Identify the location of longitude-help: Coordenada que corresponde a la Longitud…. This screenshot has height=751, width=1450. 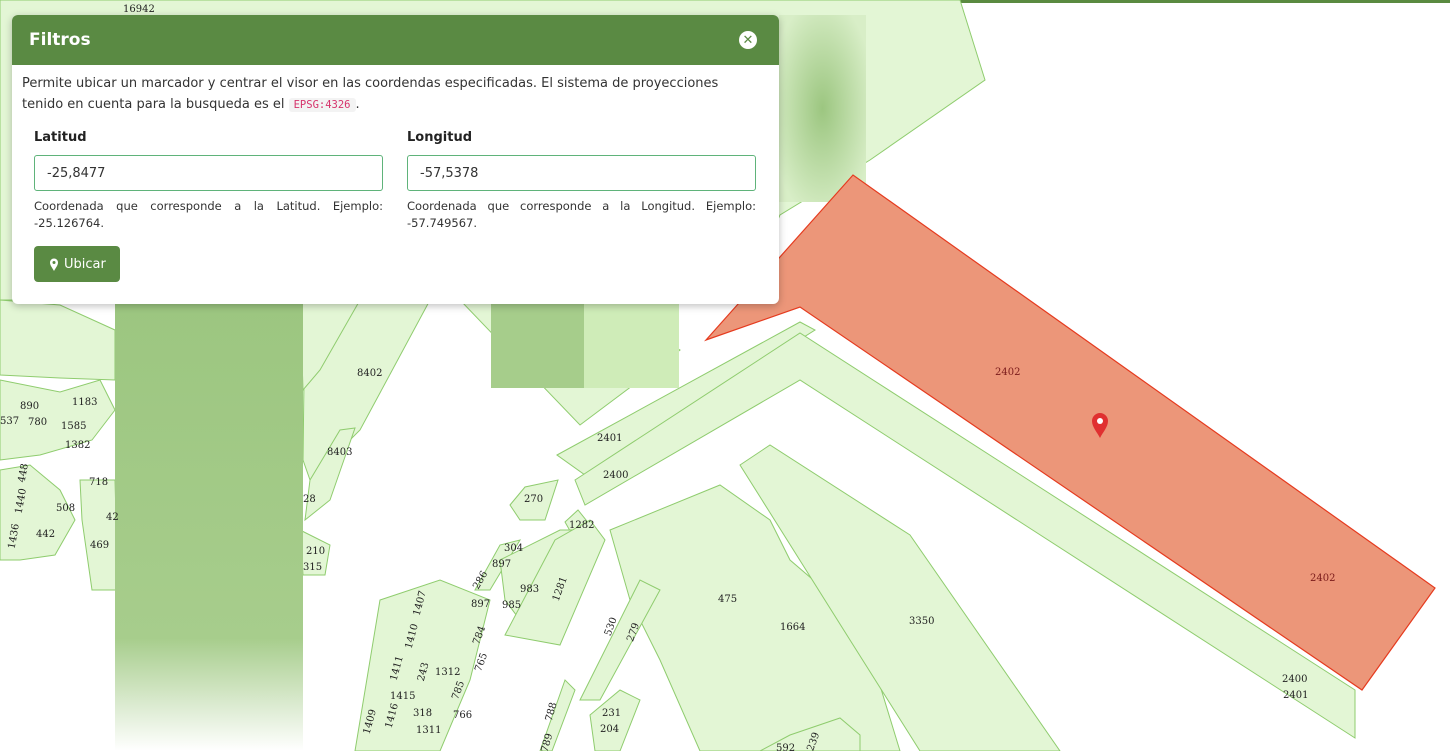
(581, 214).